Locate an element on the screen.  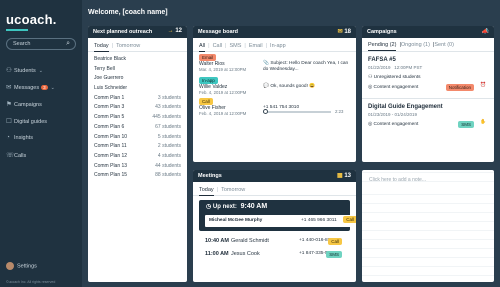
schedule-icon: ⏰ is located at coordinates (483, 85).